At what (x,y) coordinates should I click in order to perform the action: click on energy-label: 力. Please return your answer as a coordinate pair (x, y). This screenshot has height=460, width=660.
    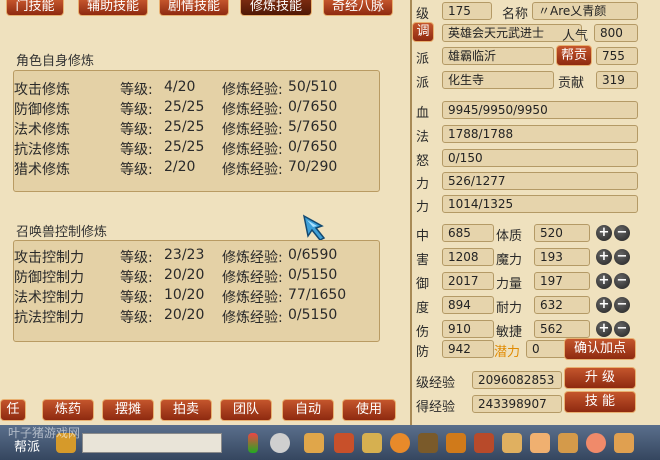
    Looking at the image, I should click on (423, 207).